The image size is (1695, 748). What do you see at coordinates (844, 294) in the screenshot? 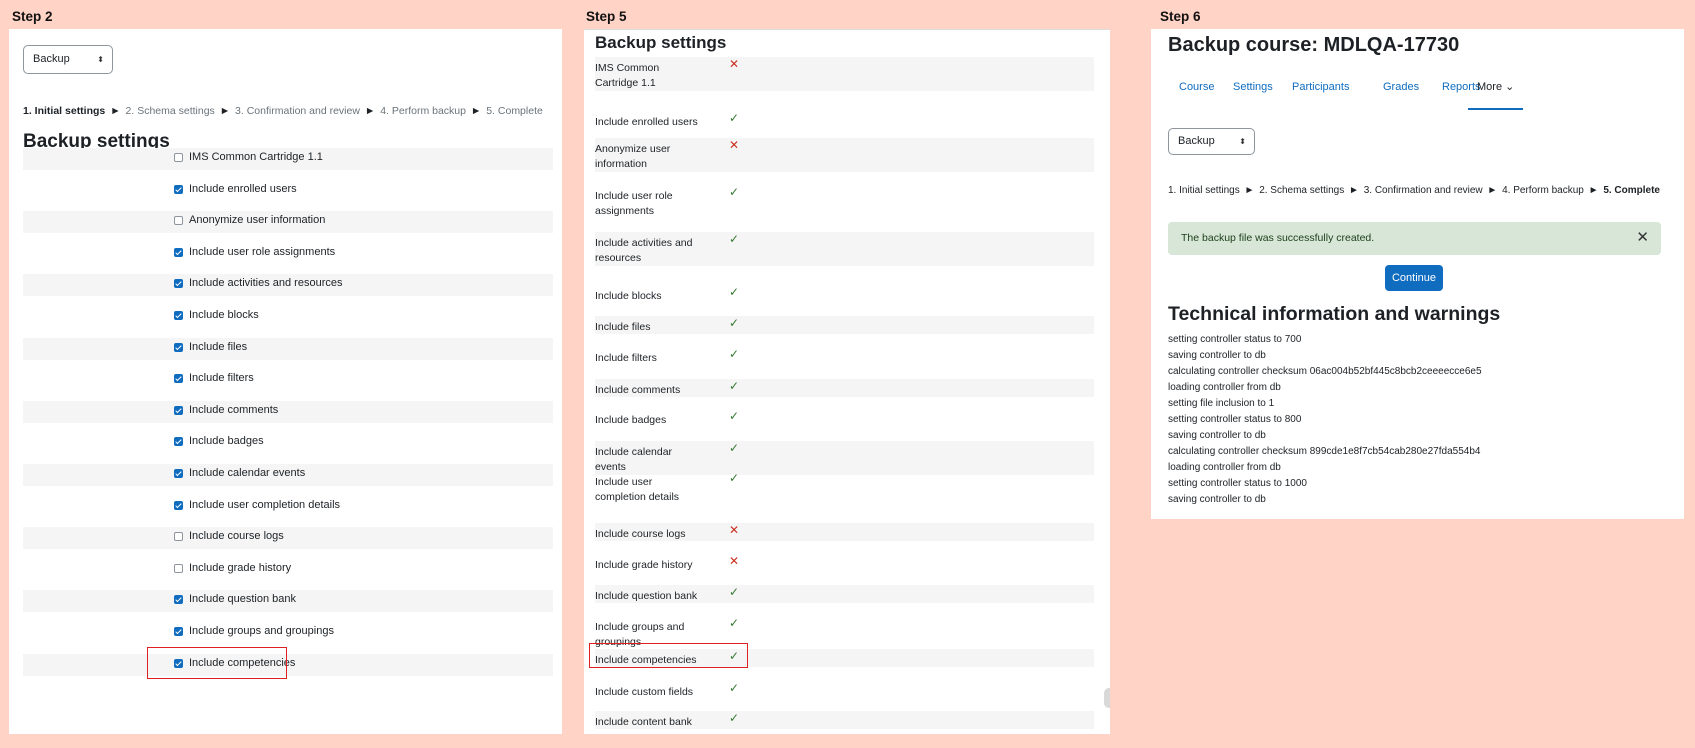
I see `setting-summary-row: Include blocks ✓` at bounding box center [844, 294].